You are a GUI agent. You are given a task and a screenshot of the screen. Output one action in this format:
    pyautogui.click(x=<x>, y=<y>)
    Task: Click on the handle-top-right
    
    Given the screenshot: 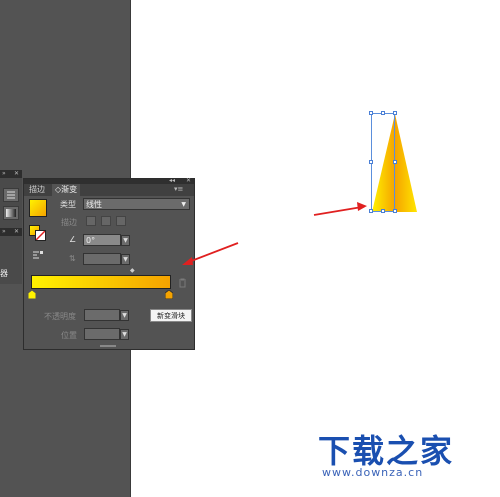 What is the action you would take?
    pyautogui.click(x=395, y=113)
    